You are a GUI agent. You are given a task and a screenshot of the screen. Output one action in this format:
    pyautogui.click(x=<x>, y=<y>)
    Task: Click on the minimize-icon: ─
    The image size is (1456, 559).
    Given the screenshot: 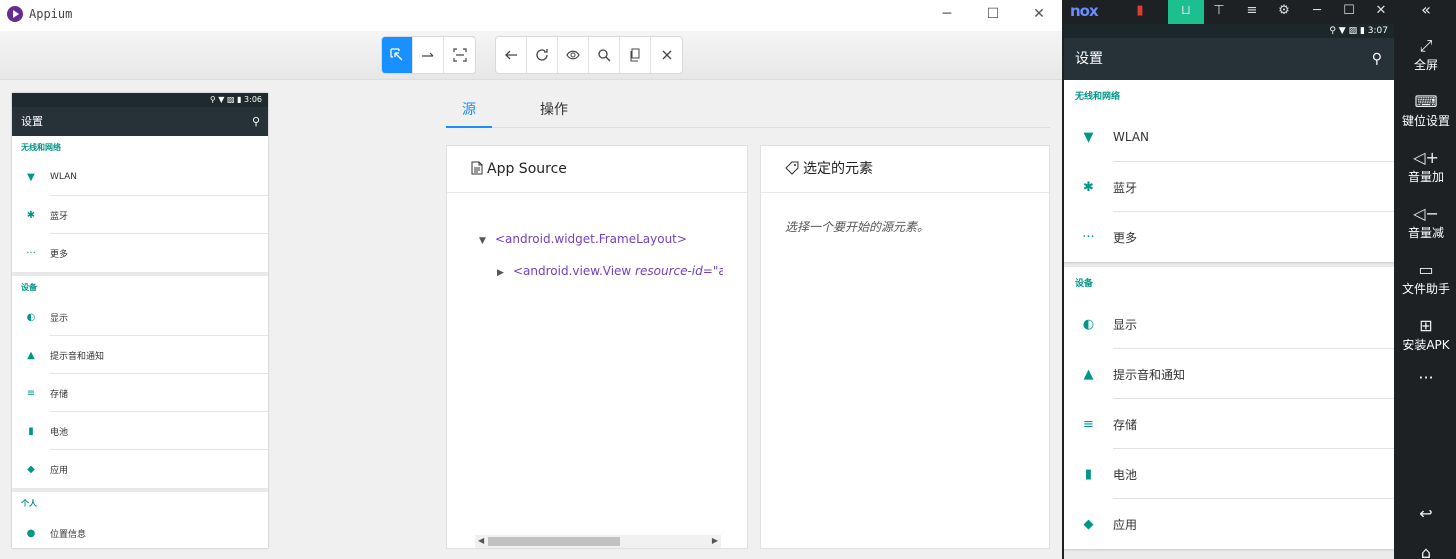 What is the action you would take?
    pyautogui.click(x=1317, y=12)
    